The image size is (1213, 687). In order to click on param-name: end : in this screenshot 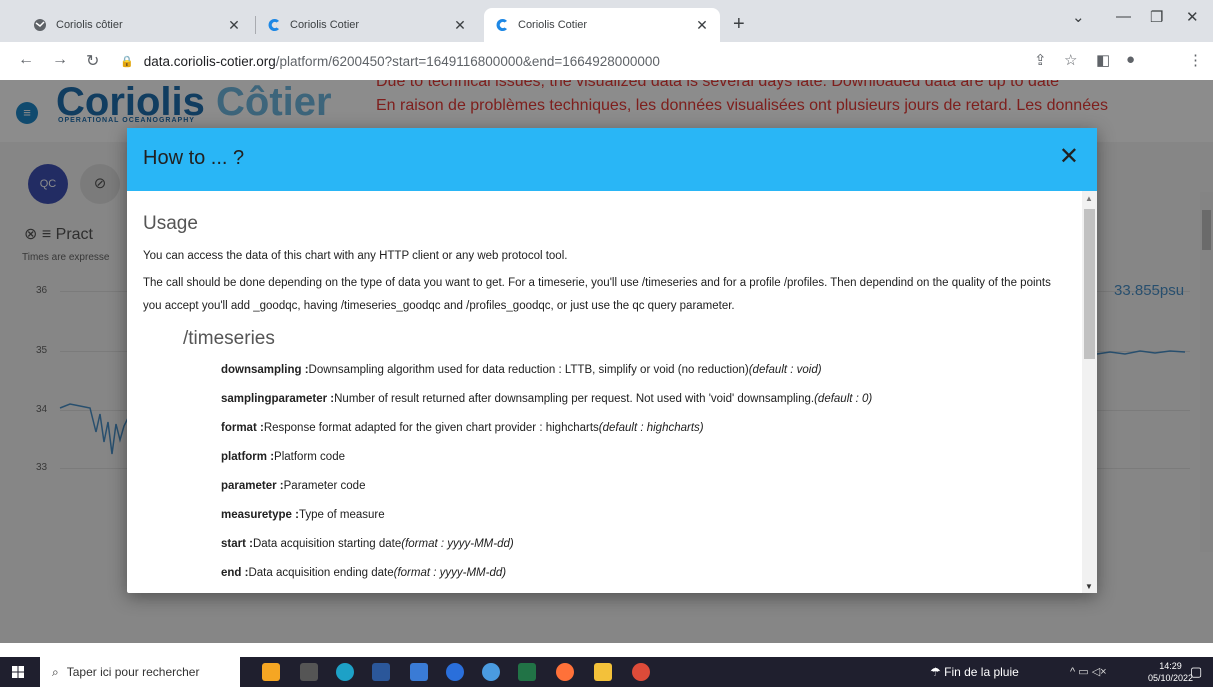, I will do `click(235, 573)`.